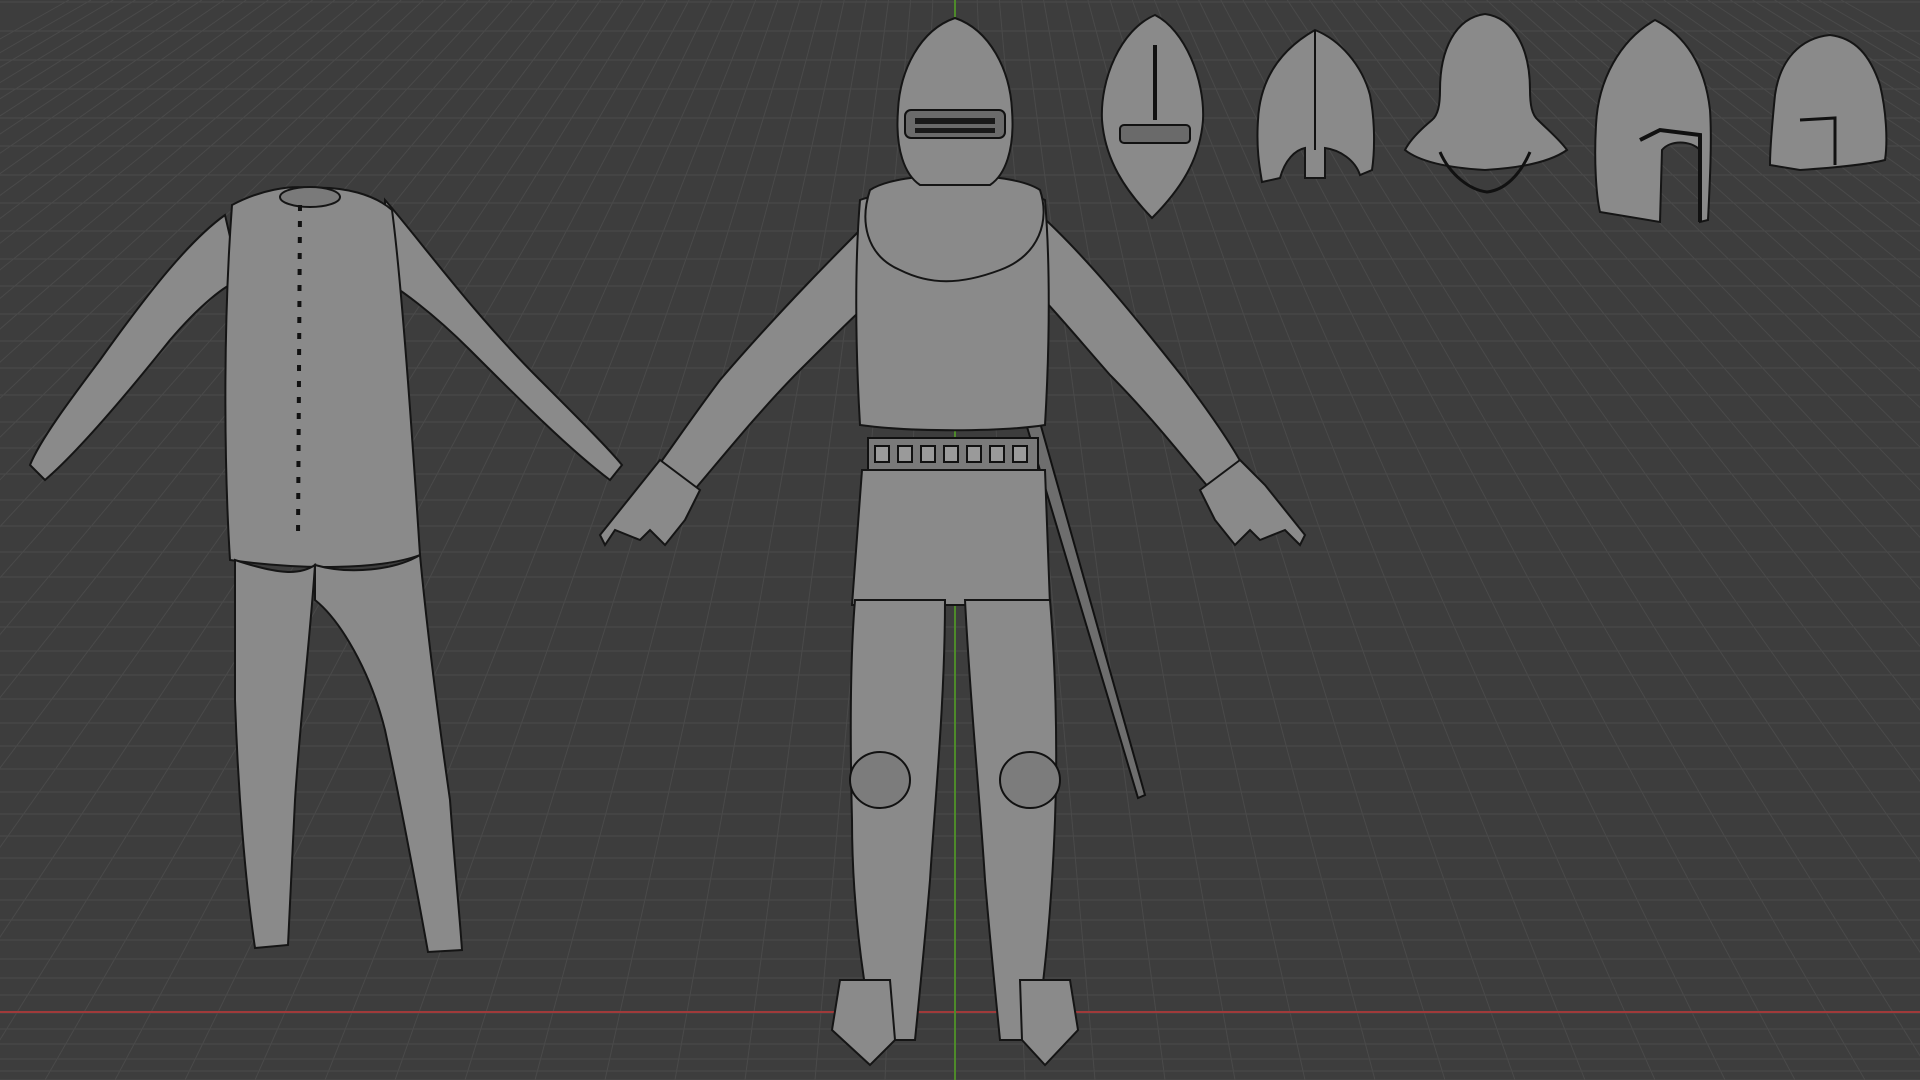  I want to click on helmet-bascinet-visor, so click(1152, 116).